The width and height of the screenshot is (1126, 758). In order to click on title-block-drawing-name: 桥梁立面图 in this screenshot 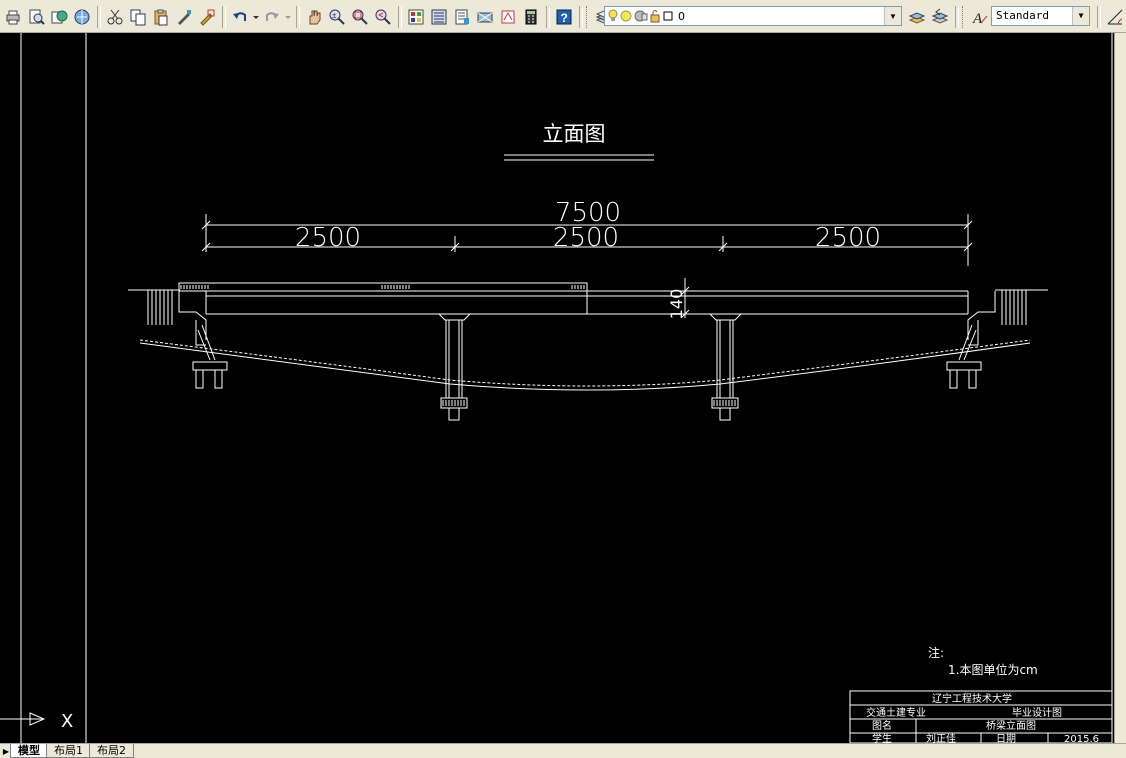, I will do `click(1011, 725)`.